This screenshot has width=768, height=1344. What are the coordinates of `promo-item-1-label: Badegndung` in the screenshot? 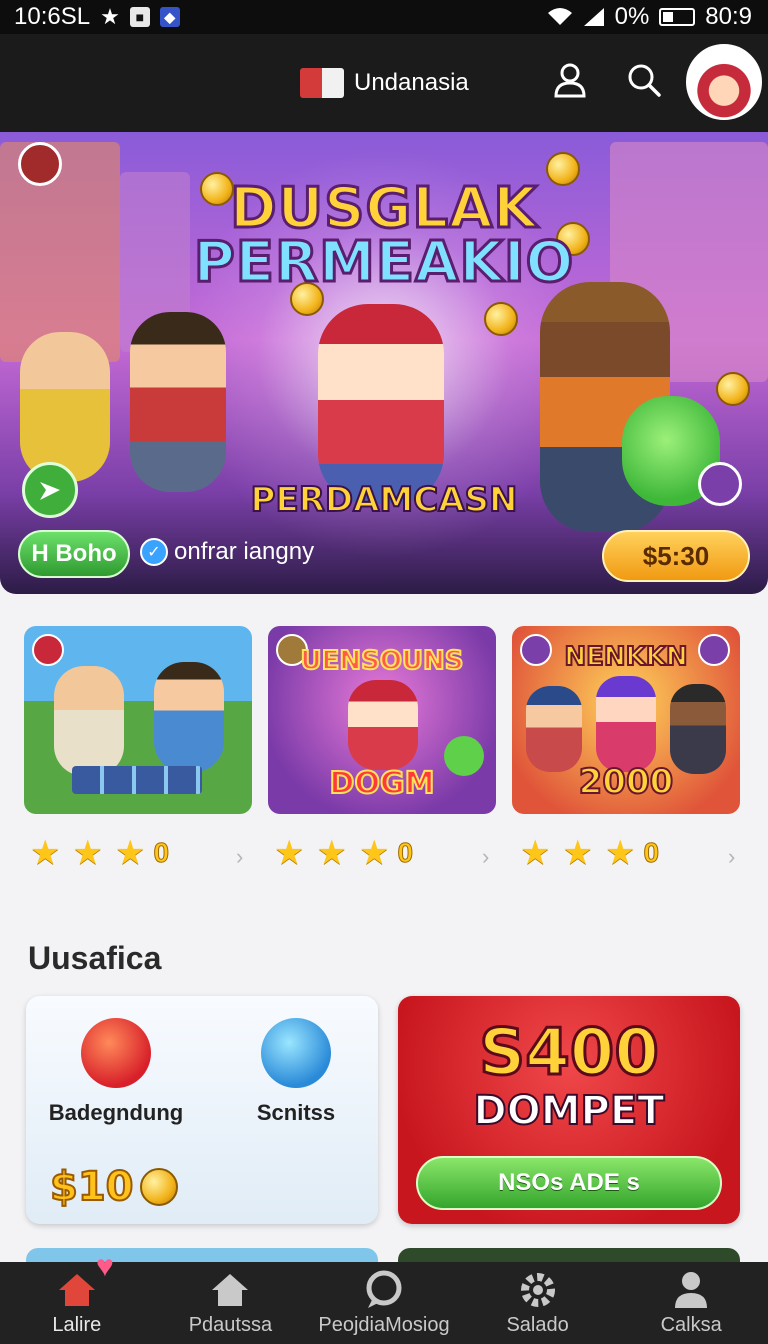 It's located at (116, 1112).